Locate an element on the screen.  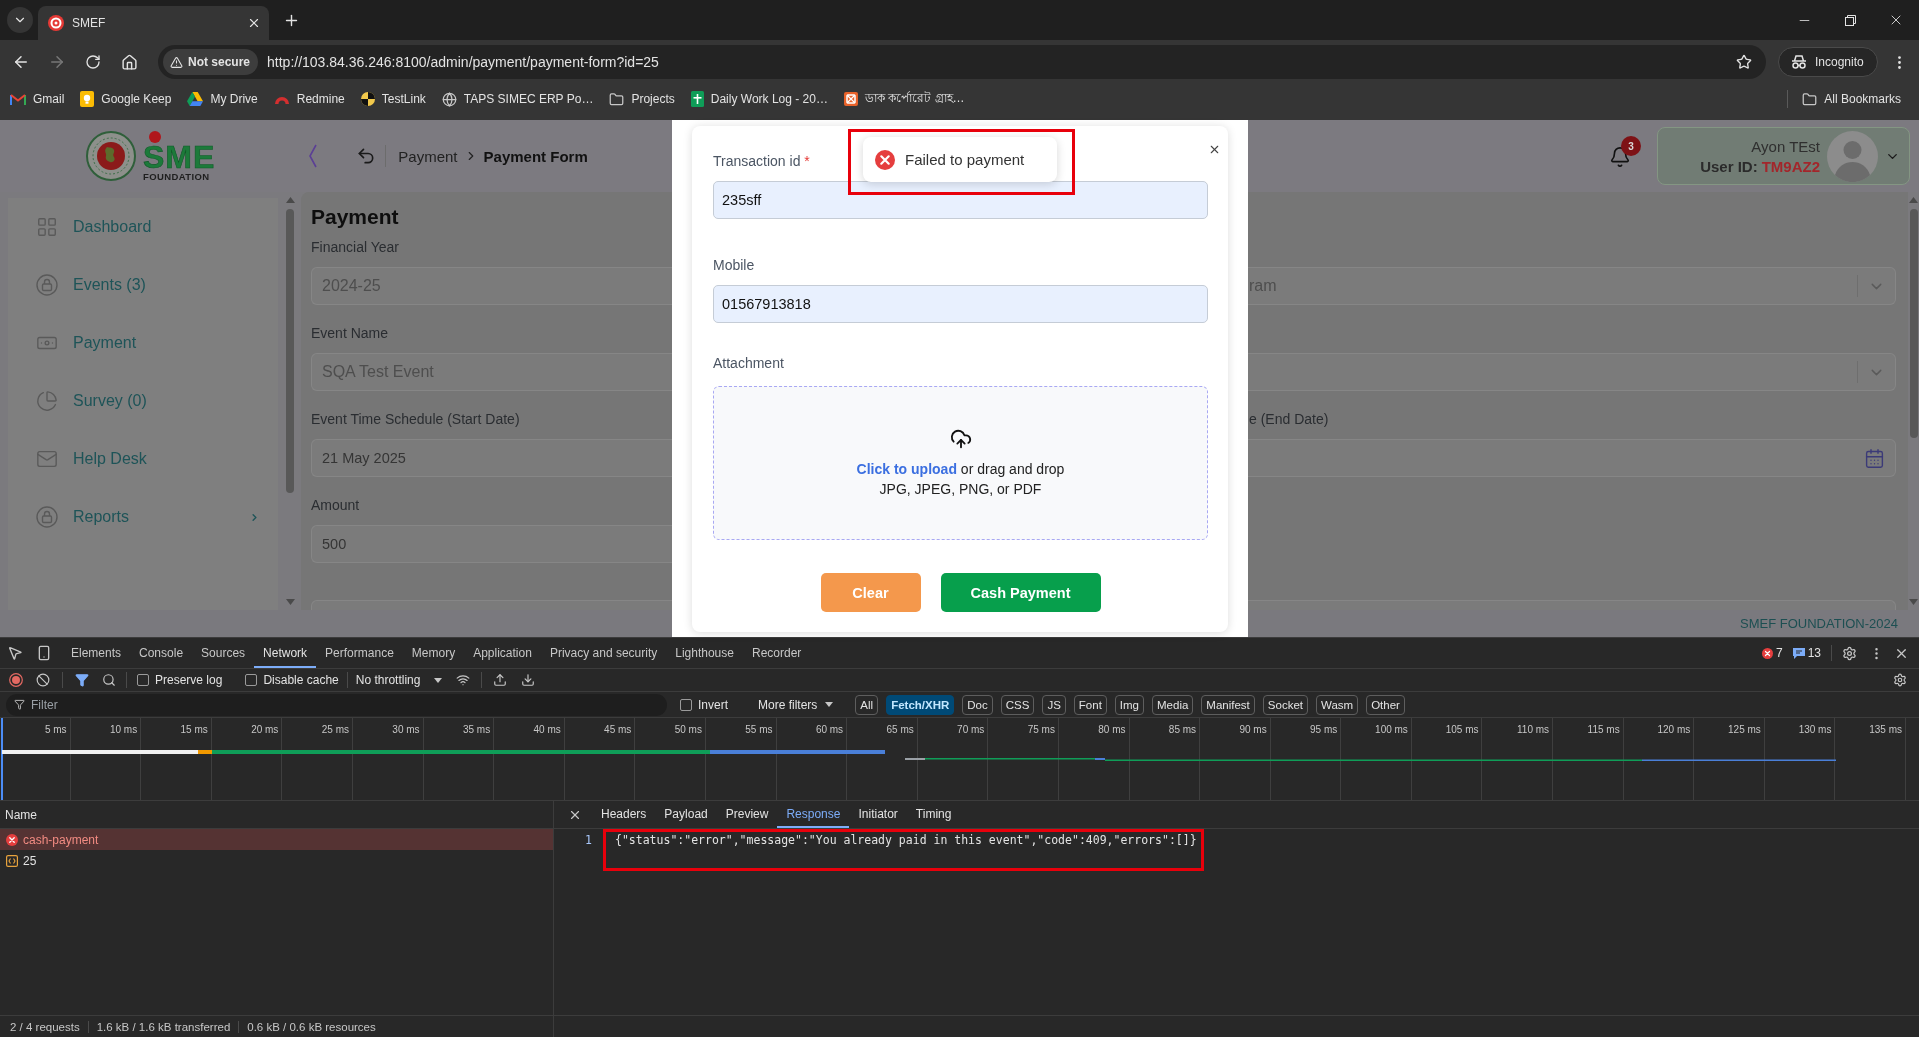
throttling-dropdown: No throttling is located at coordinates (399, 680).